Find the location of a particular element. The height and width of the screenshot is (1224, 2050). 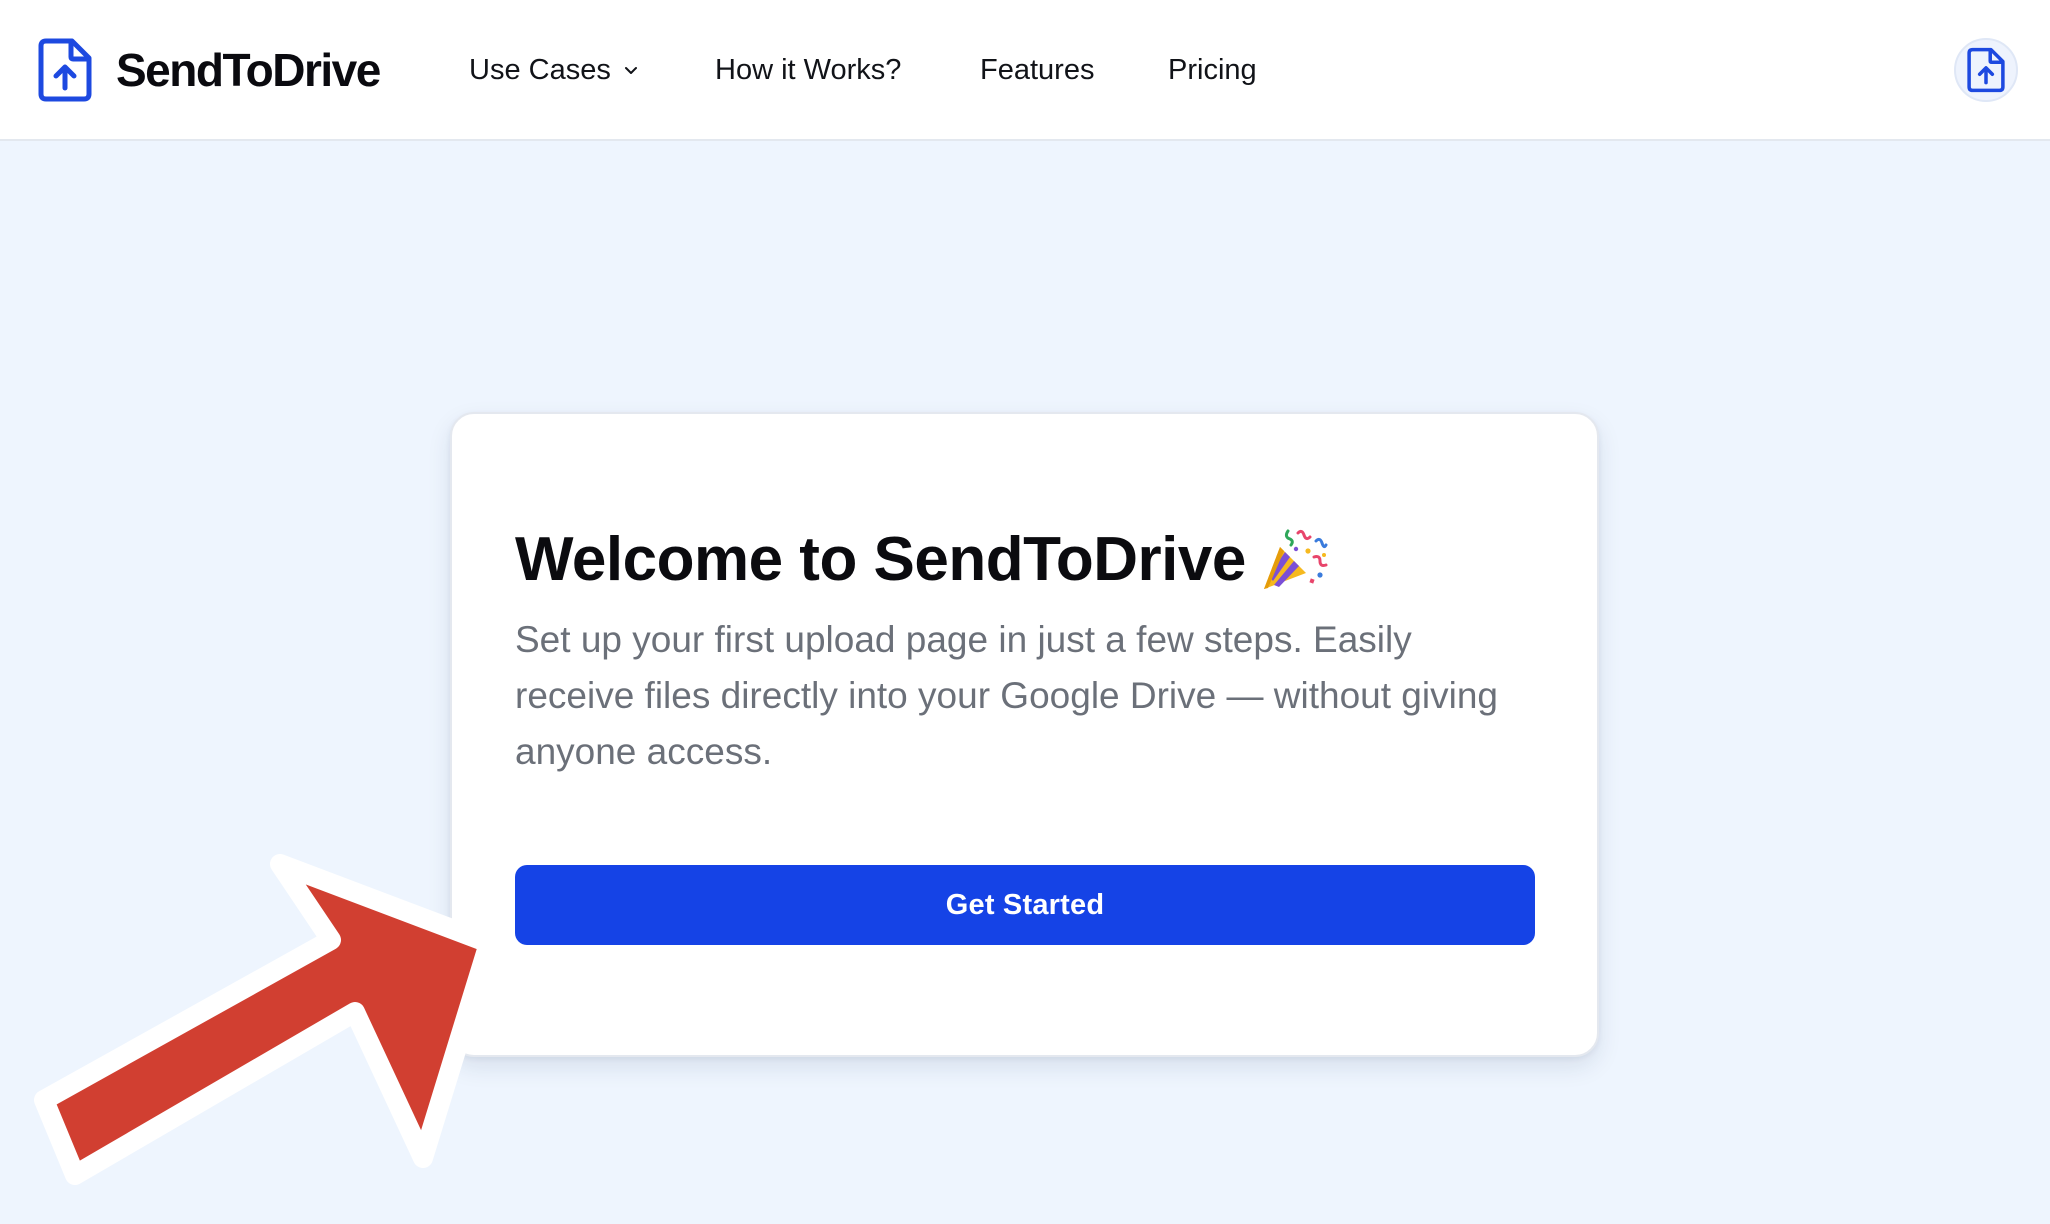

nav-how-it-works-link: How it Works? is located at coordinates (808, 70).